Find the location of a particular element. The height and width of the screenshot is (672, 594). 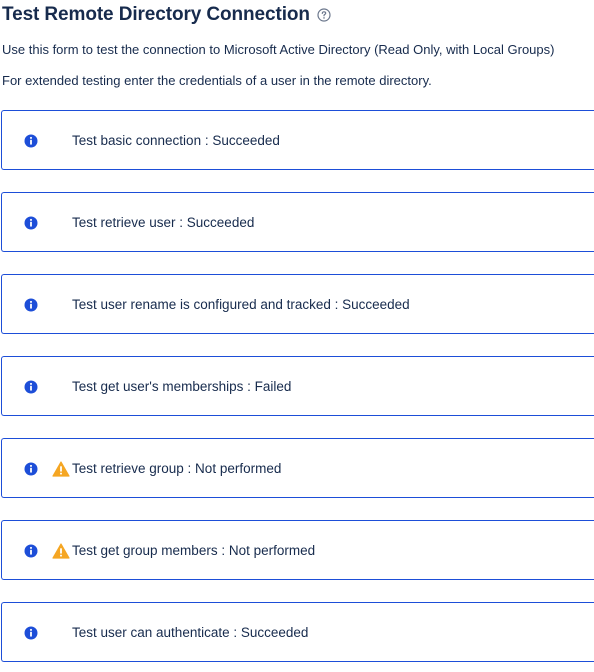

result-row-basic-connection: Test basic connection : Succeeded is located at coordinates (297, 140).